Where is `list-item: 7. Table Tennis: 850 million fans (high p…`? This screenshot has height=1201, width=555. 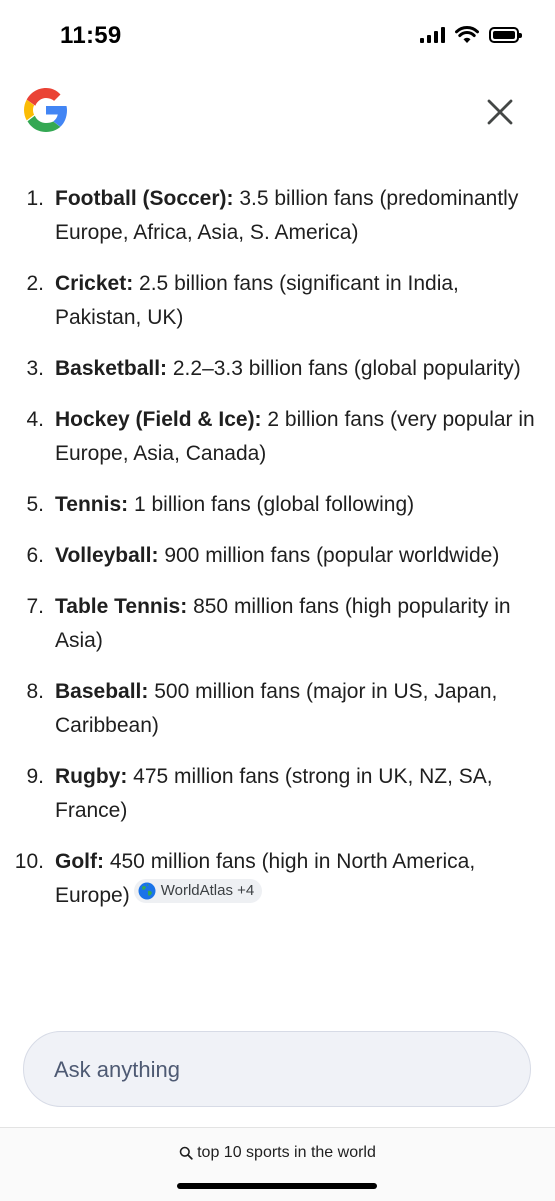 list-item: 7. Table Tennis: 850 million fans (high p… is located at coordinates (277, 624).